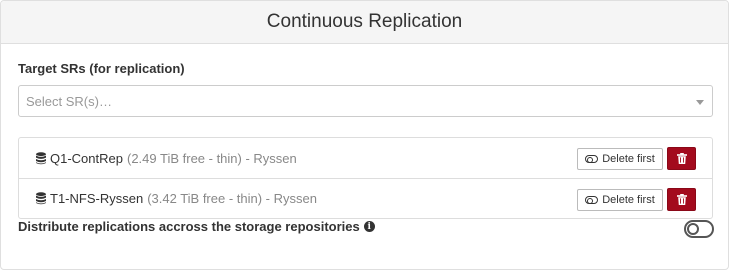 The height and width of the screenshot is (270, 729). I want to click on info-circle-icon: i, so click(369, 226).